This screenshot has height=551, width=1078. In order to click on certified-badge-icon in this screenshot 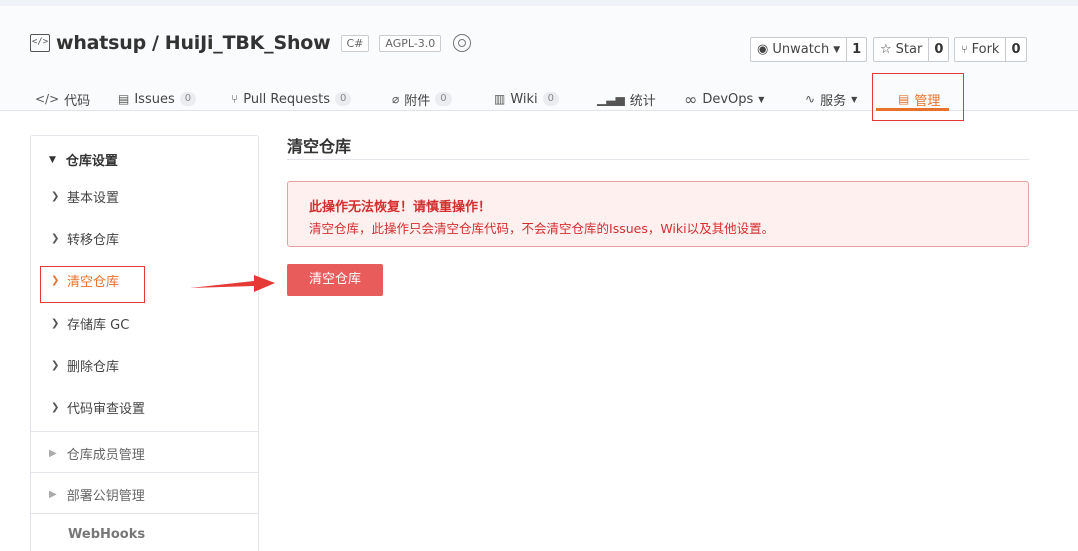, I will do `click(462, 43)`.